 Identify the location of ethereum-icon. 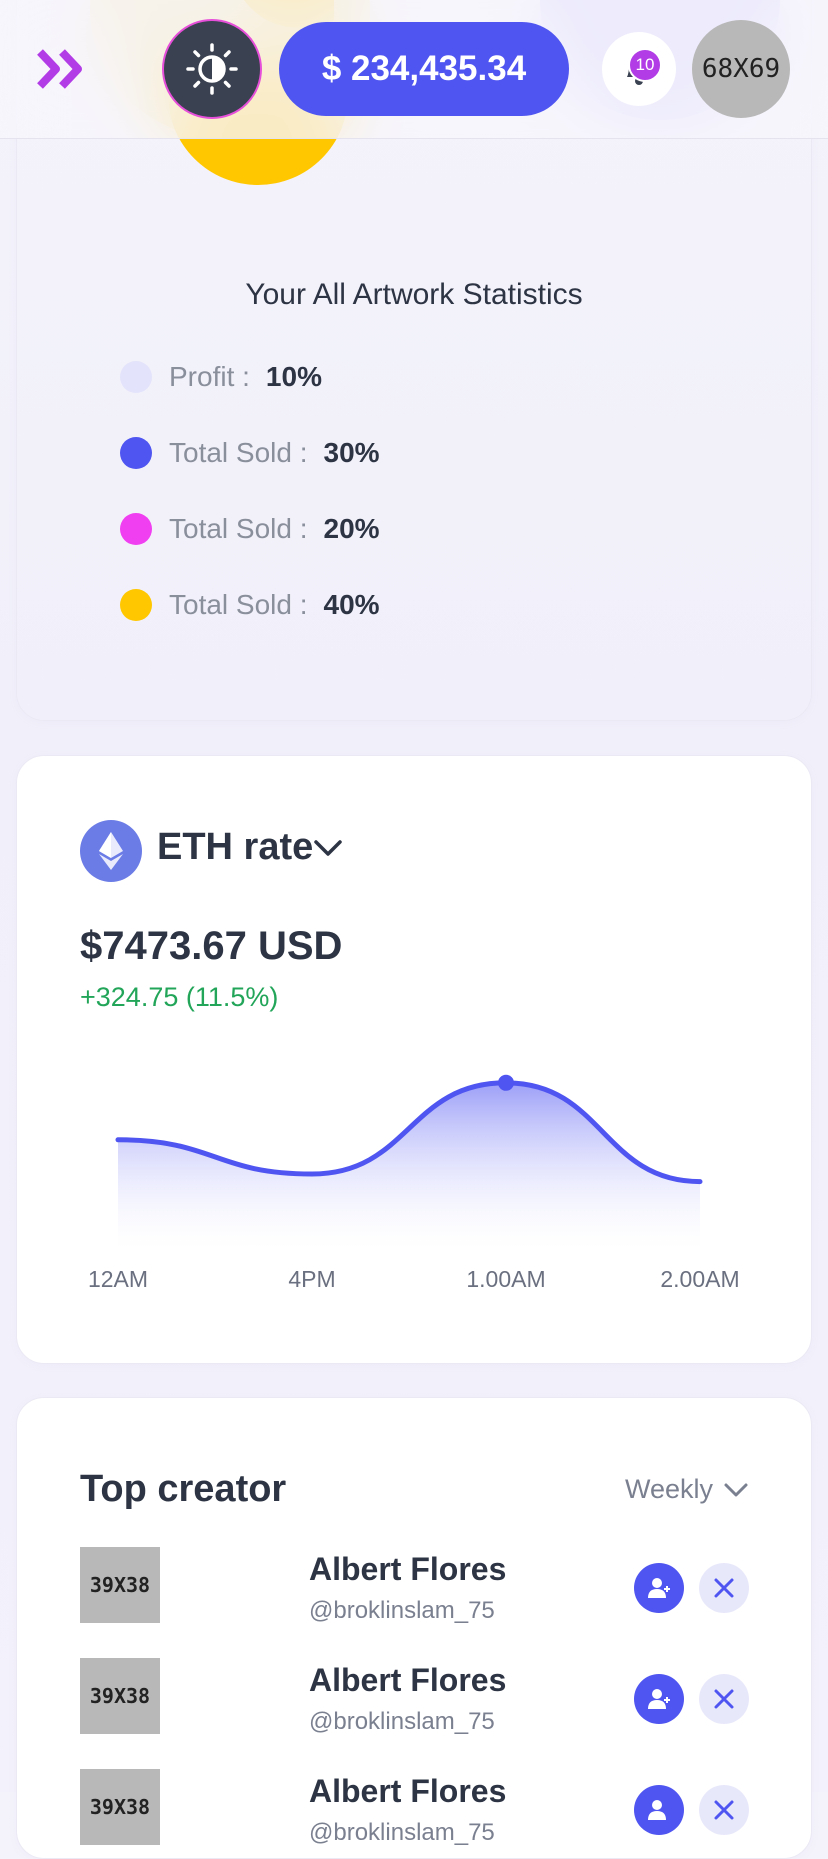
(111, 851).